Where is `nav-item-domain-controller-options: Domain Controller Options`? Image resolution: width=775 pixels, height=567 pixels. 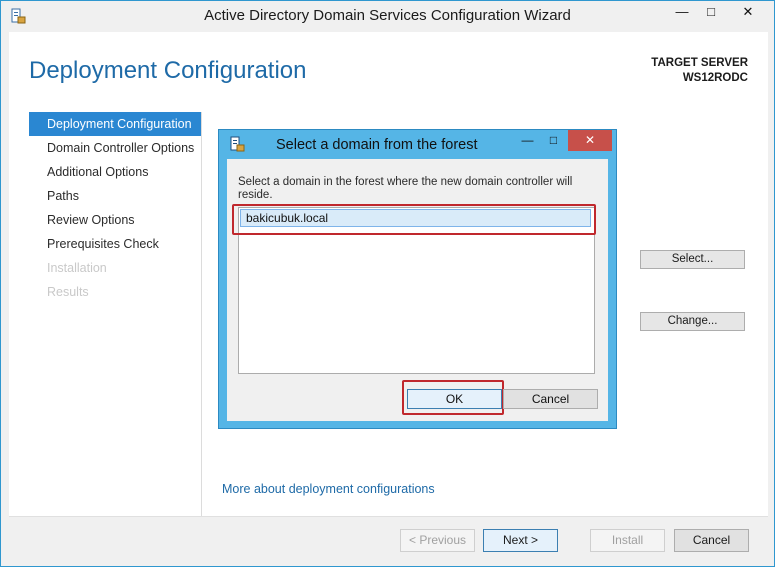 nav-item-domain-controller-options: Domain Controller Options is located at coordinates (115, 148).